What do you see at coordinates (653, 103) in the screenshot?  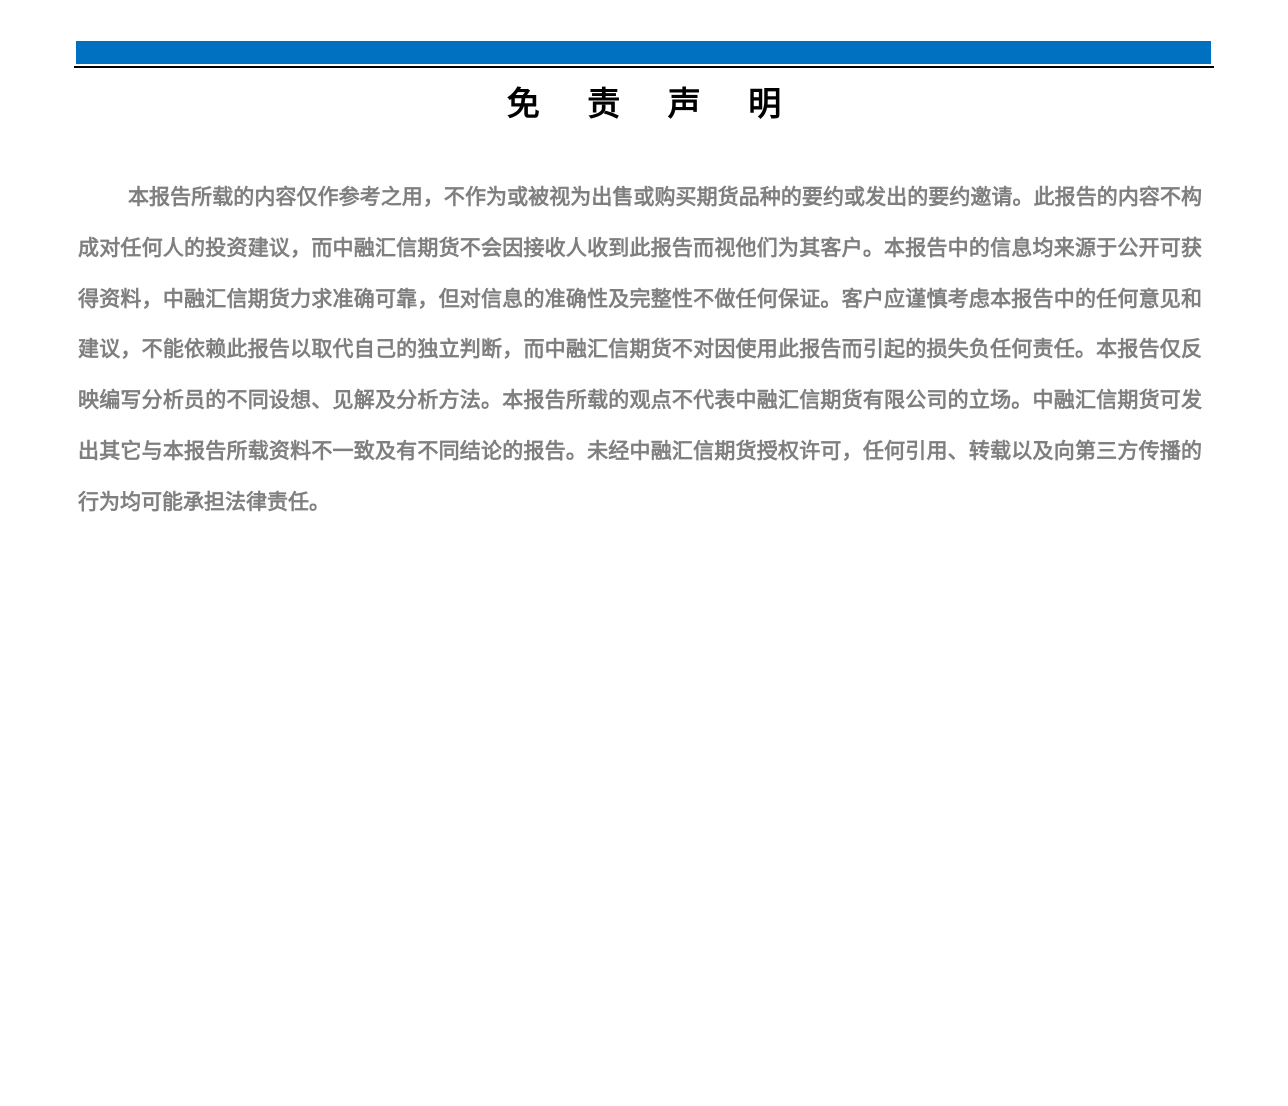 I see `disclaimer-title: 免 责 声 明` at bounding box center [653, 103].